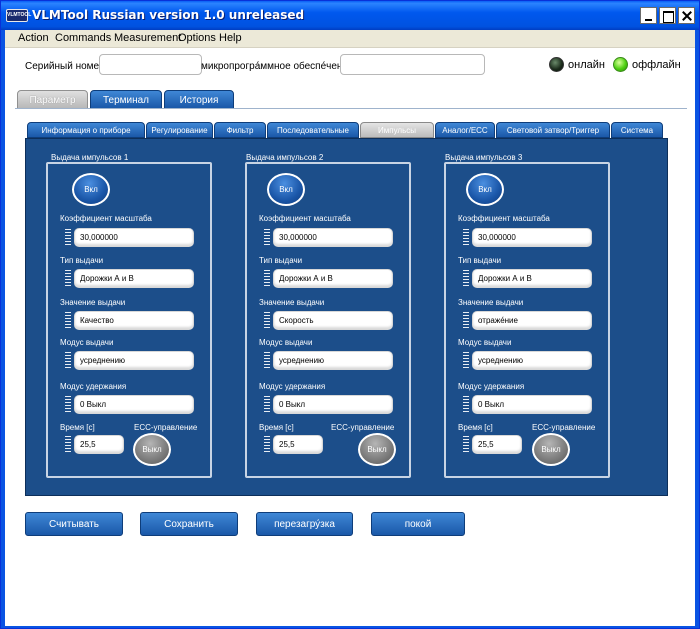 The height and width of the screenshot is (629, 700). Describe the element at coordinates (377, 449) in the screenshot. I see `pulse-2-ecc-button: Выкл` at that location.